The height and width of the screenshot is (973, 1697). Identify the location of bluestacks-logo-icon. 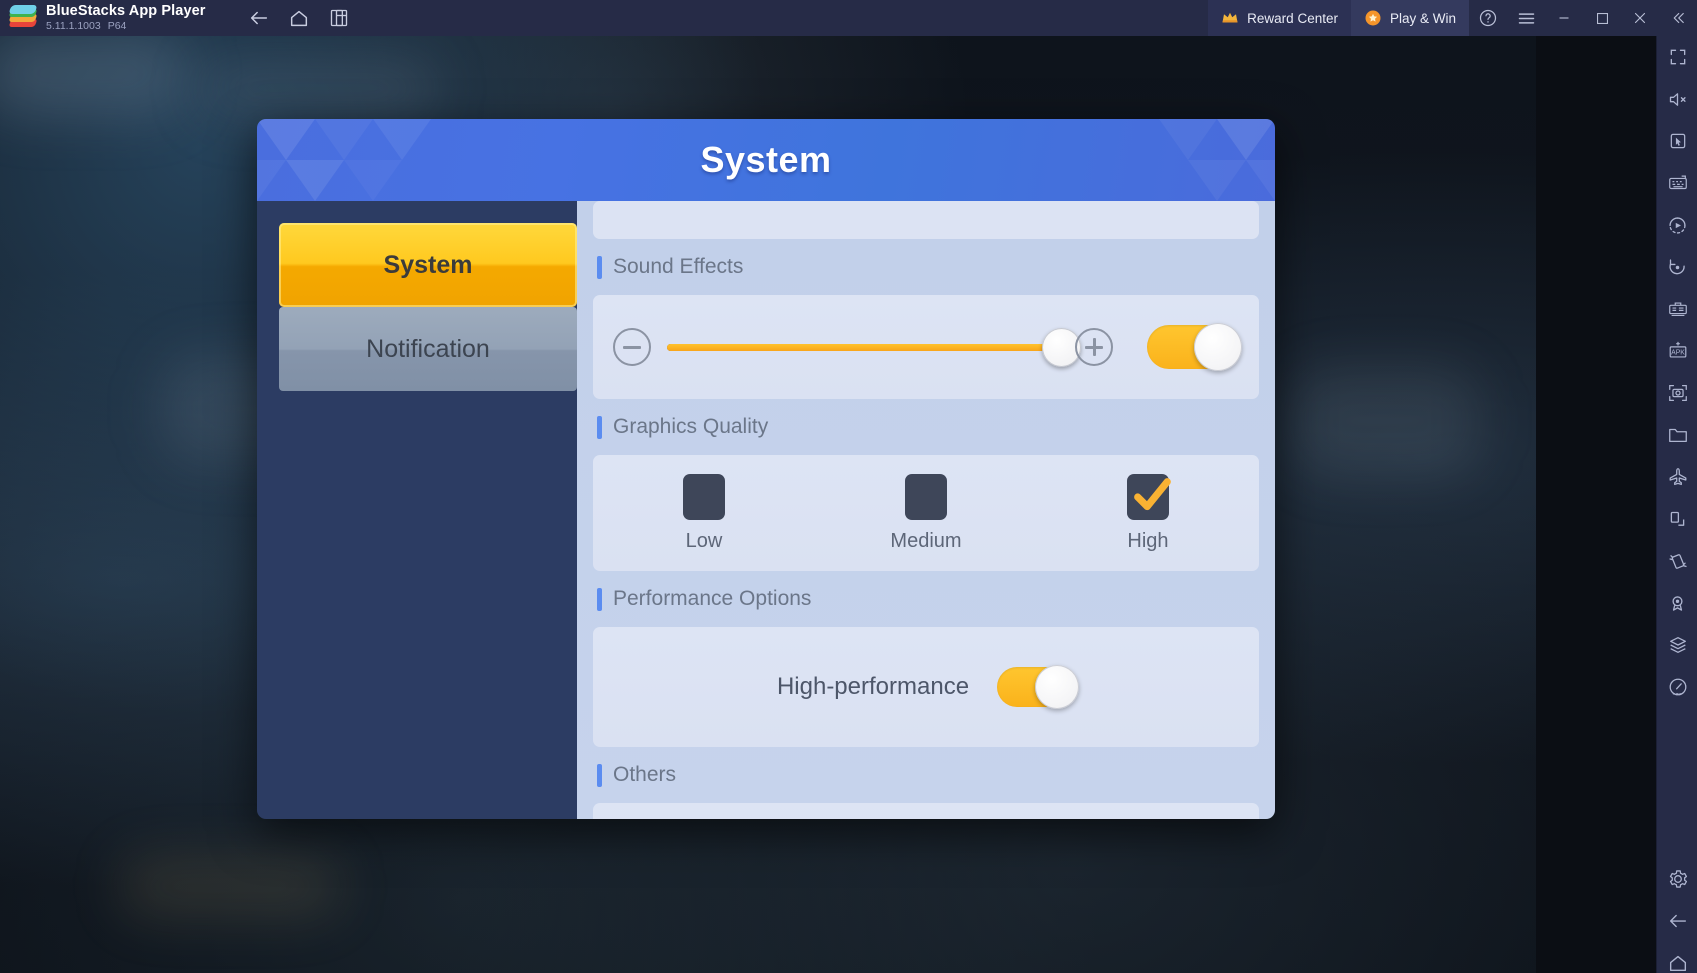
(23, 18).